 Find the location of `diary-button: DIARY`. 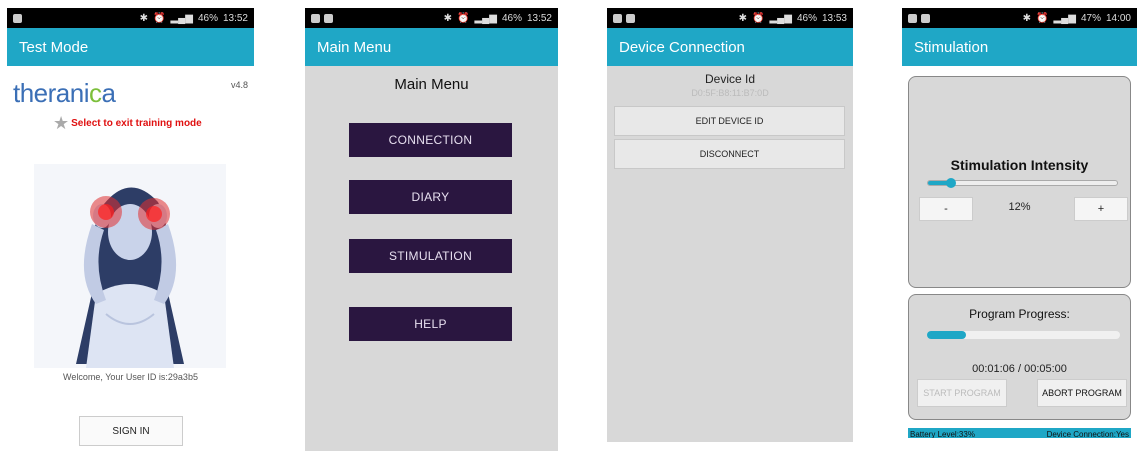

diary-button: DIARY is located at coordinates (430, 197).